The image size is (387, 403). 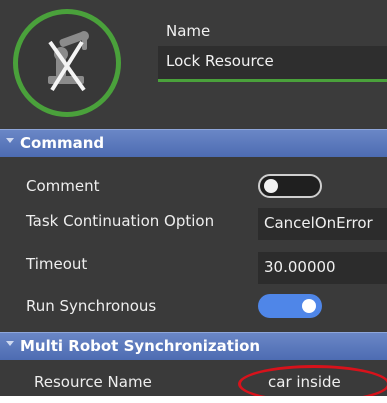 I want to click on section-command-label: Command, so click(x=62, y=143).